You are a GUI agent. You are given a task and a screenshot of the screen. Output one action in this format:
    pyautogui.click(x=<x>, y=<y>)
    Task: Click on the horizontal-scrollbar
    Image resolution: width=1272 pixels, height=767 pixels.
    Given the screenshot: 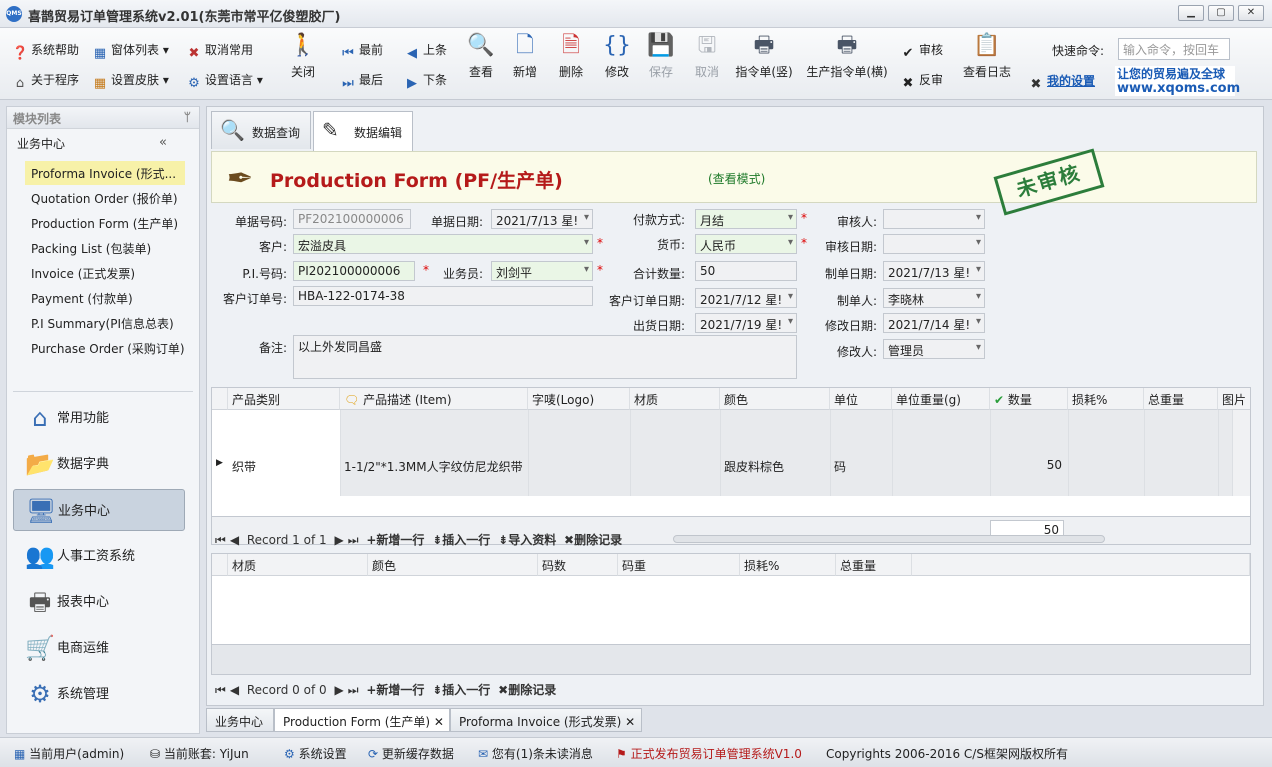 What is the action you would take?
    pyautogui.click(x=889, y=539)
    